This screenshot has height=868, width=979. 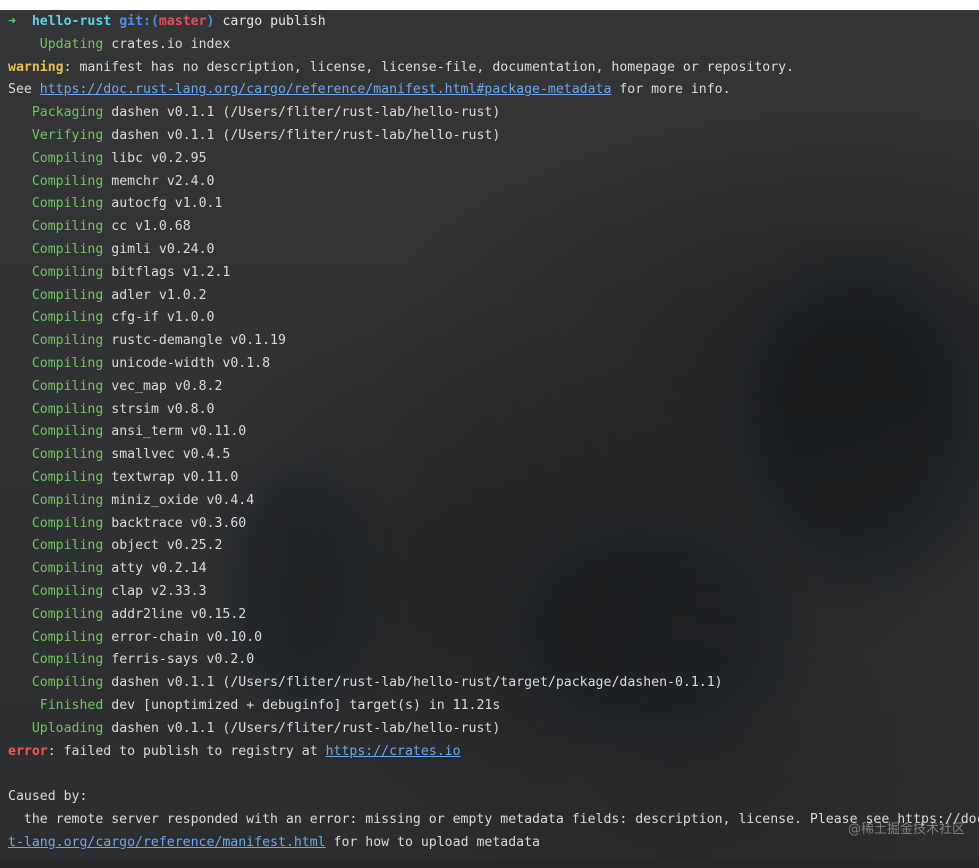 I want to click on prompt-branch: master, so click(x=182, y=21).